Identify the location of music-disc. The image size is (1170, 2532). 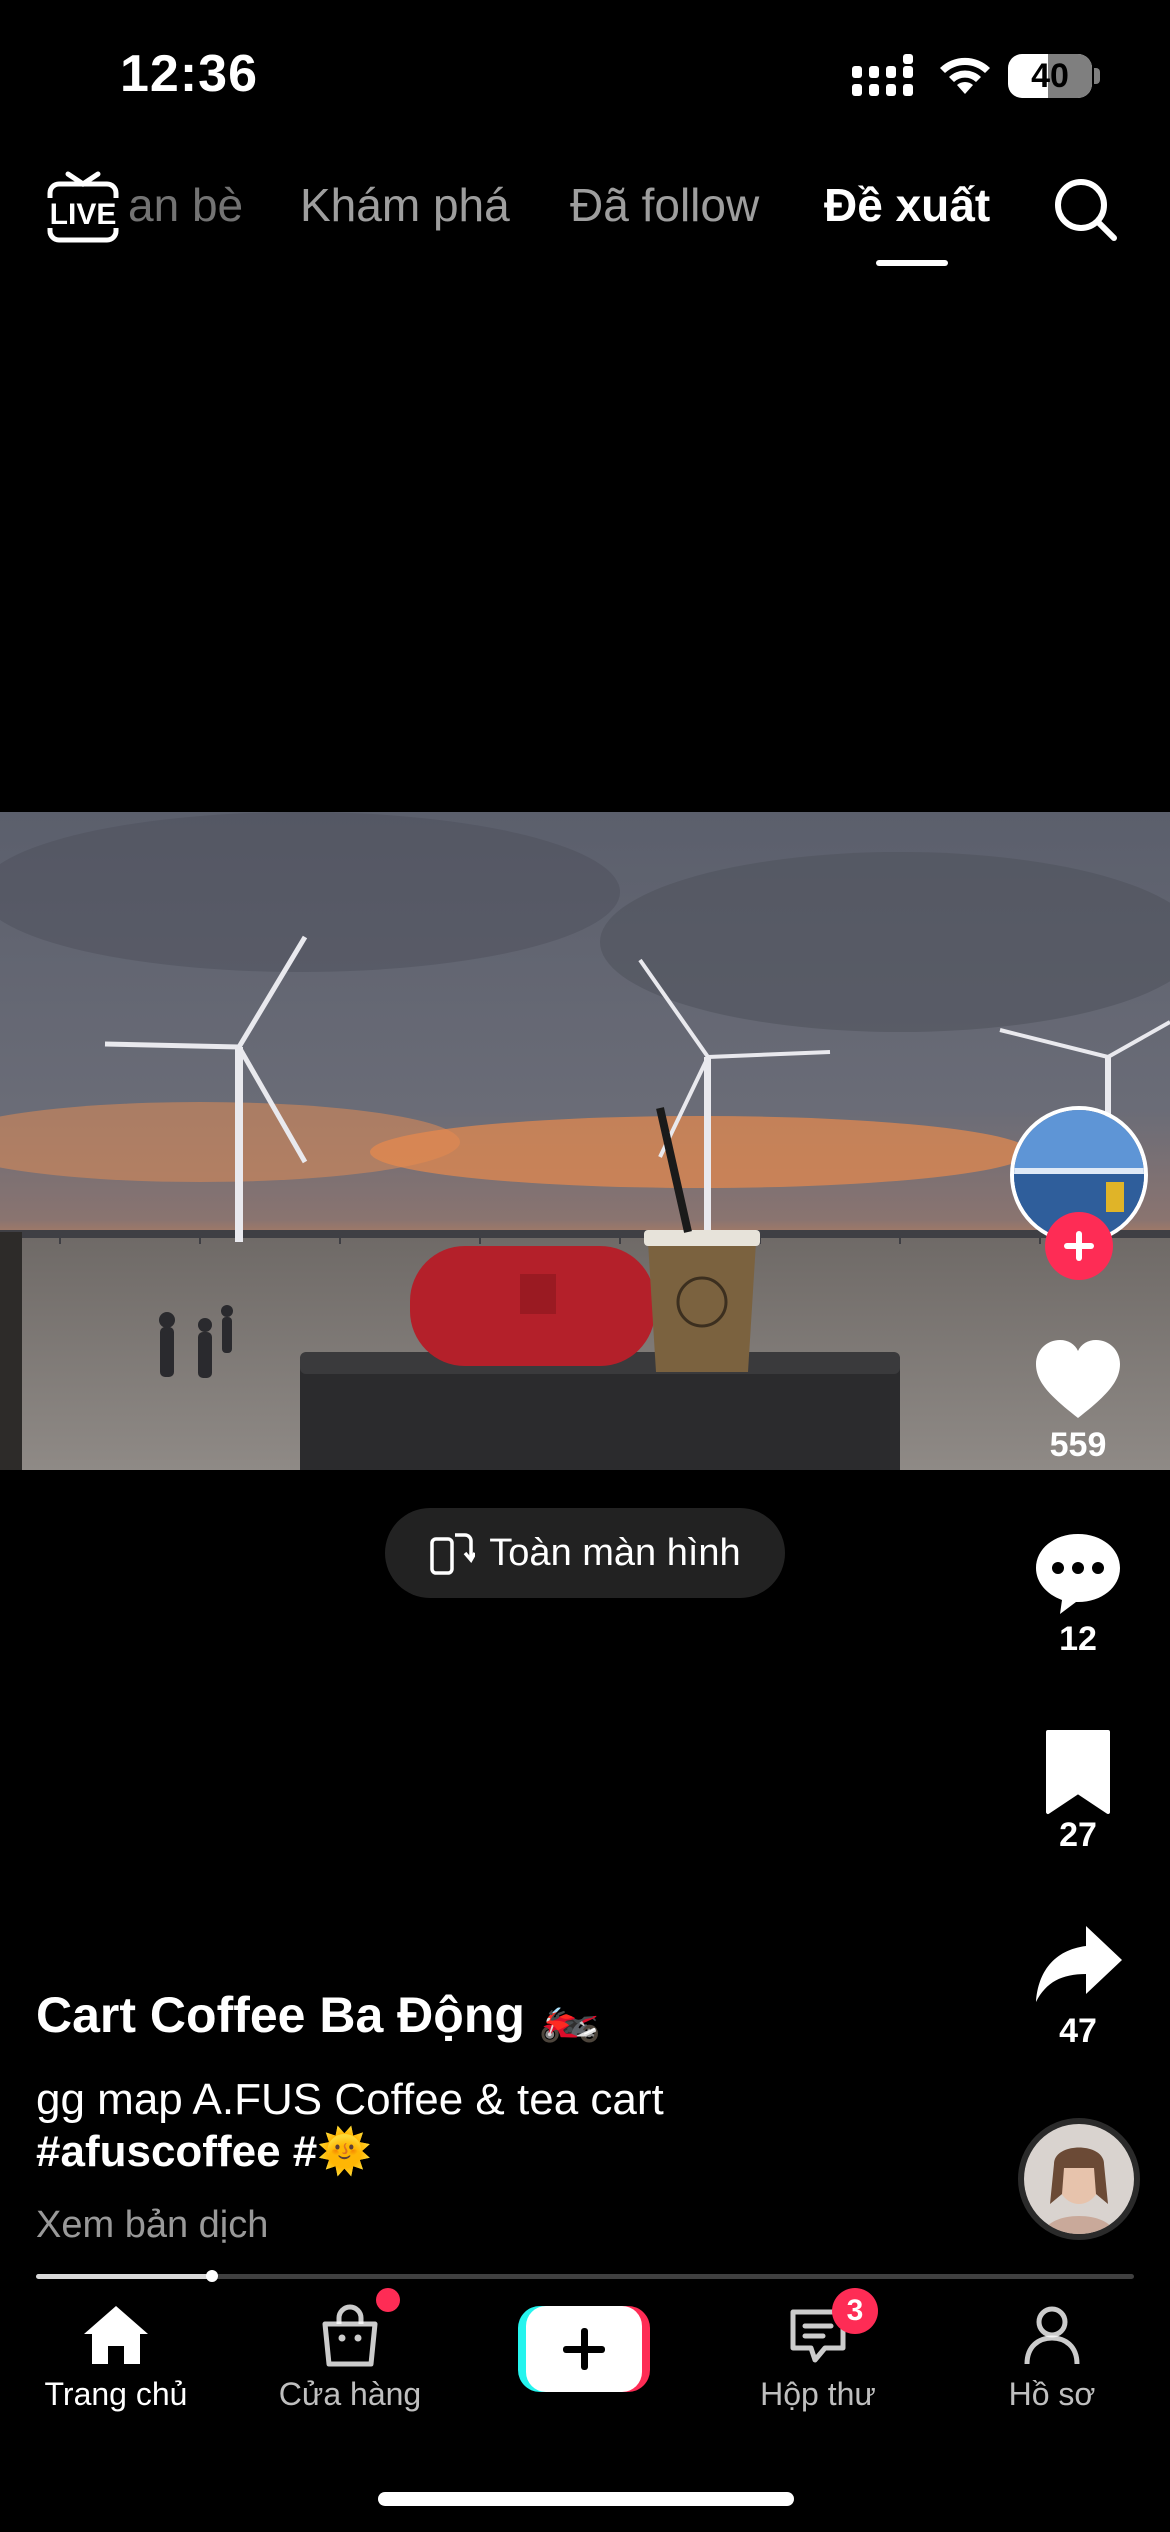
(1079, 2179).